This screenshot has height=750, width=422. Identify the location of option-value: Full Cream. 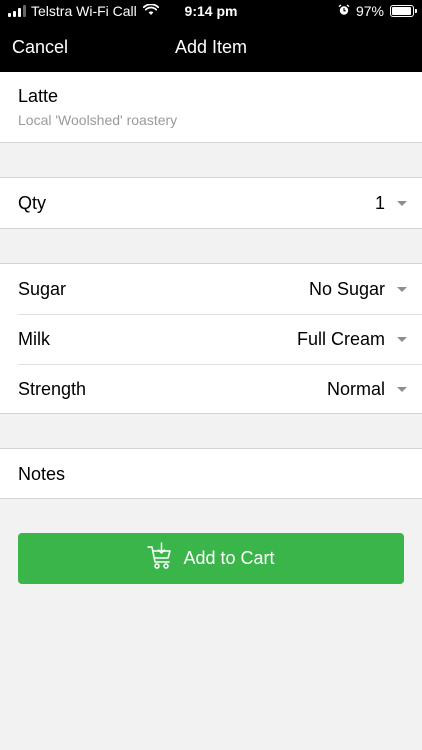
(340, 338).